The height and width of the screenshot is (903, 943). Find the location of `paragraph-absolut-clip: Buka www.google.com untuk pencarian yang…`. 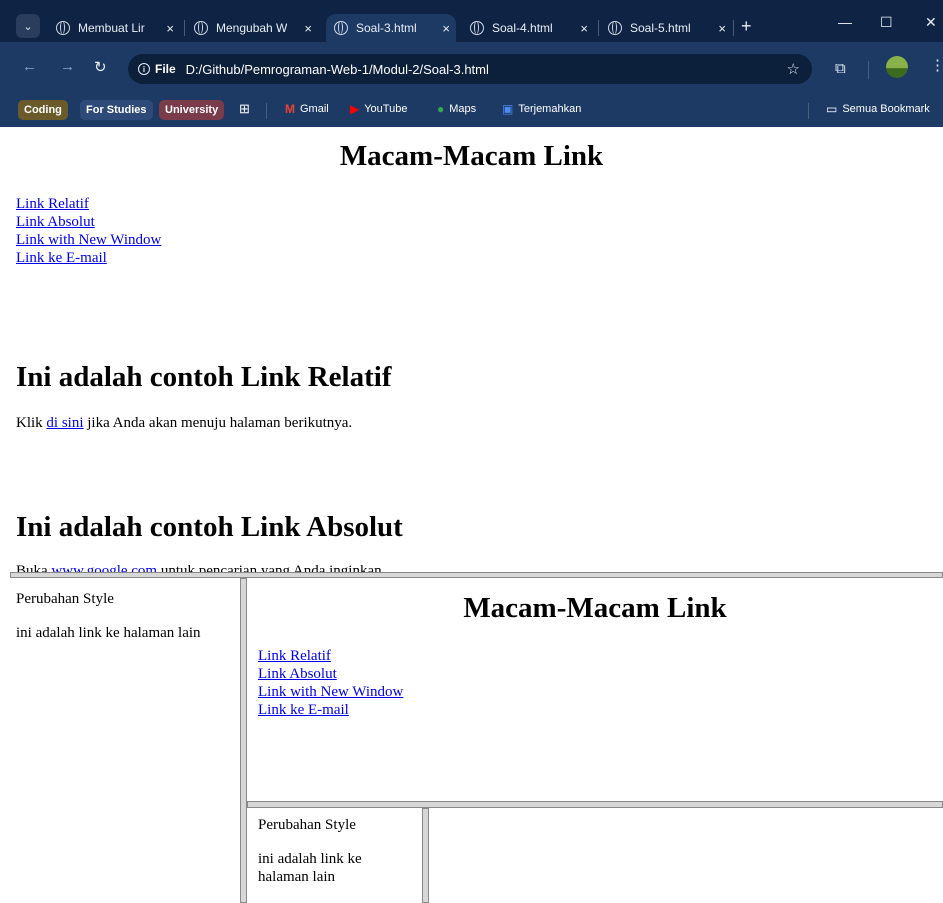

paragraph-absolut-clip: Buka www.google.com untuk pencarian yang… is located at coordinates (471, 564).